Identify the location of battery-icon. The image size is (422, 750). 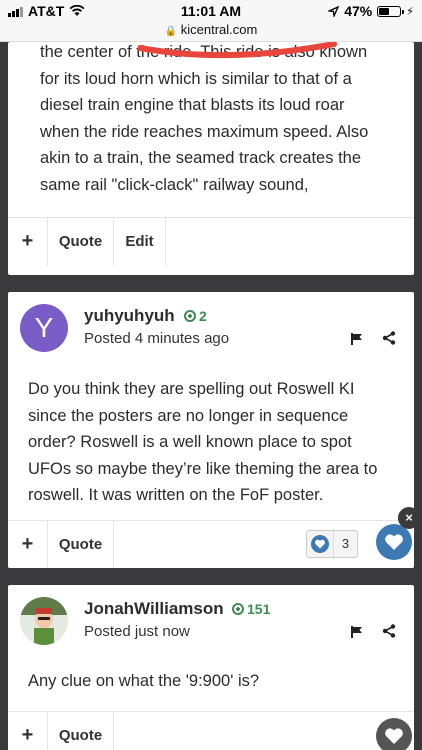
(391, 11).